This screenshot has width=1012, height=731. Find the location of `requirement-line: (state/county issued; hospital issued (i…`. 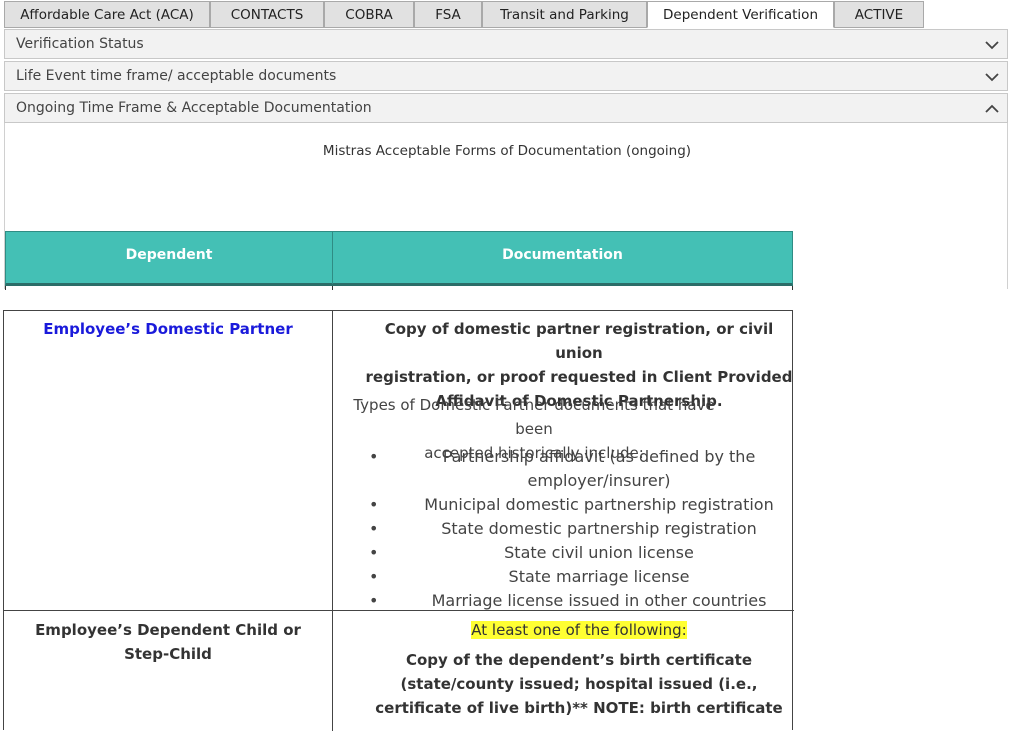

requirement-line: (state/county issued; hospital issued (i… is located at coordinates (579, 684).